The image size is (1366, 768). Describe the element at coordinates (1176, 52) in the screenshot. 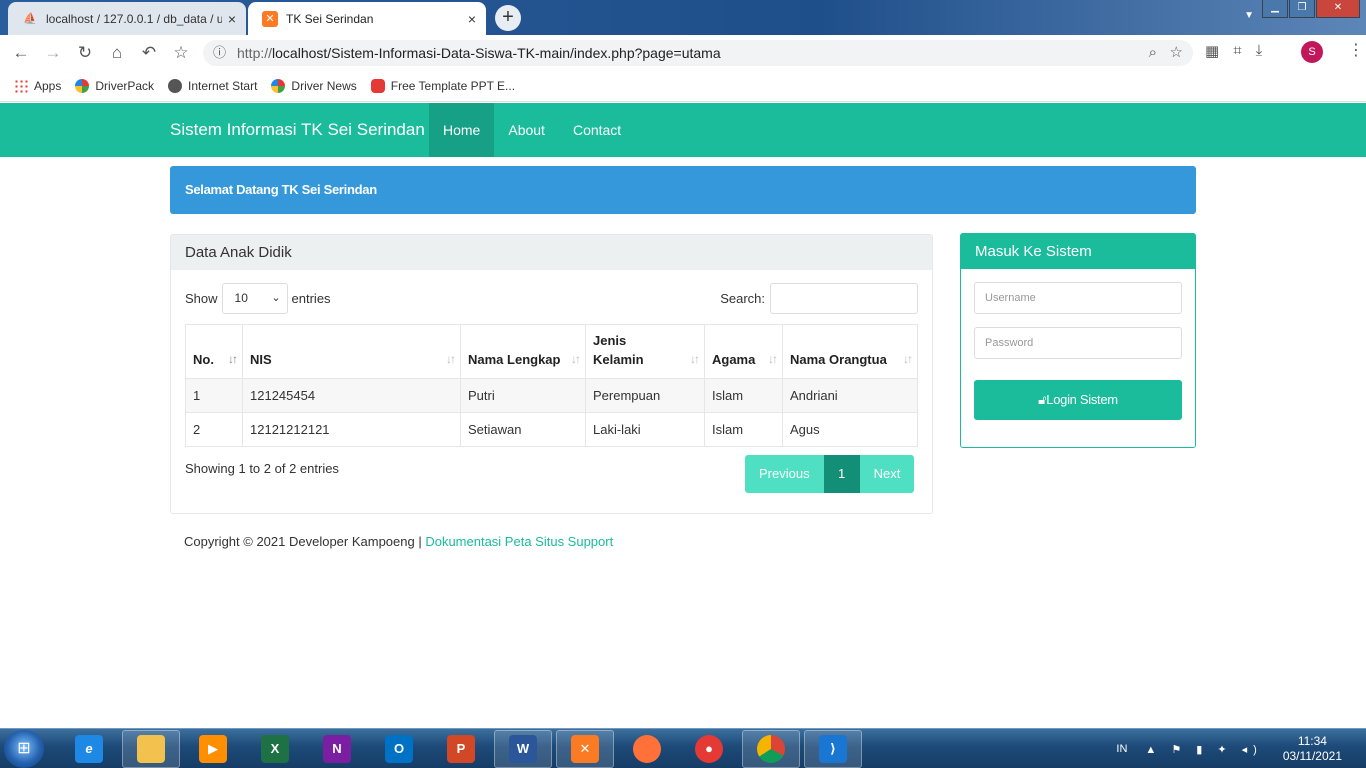

I see `star-icon: ☆` at that location.